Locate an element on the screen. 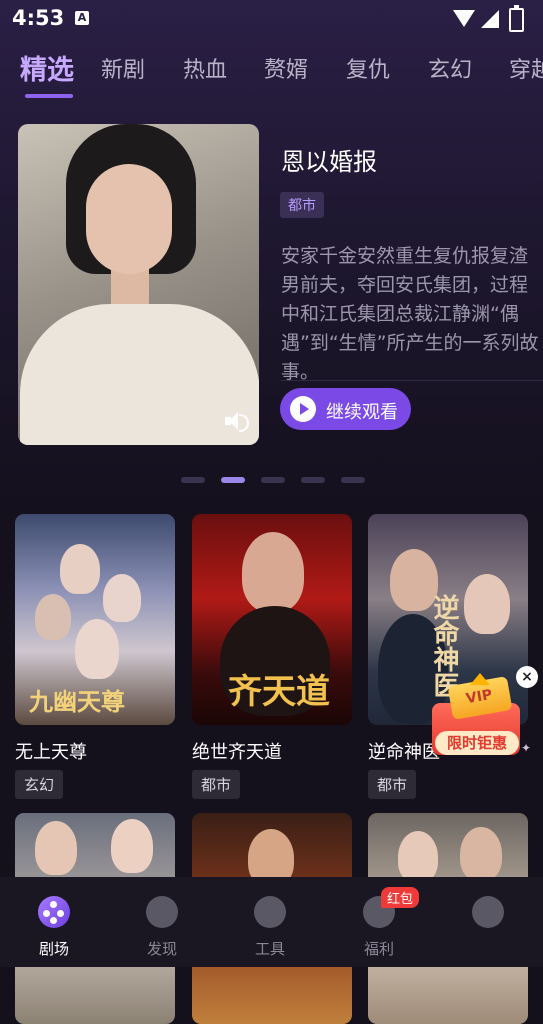  film-reel-icon is located at coordinates (54, 912).